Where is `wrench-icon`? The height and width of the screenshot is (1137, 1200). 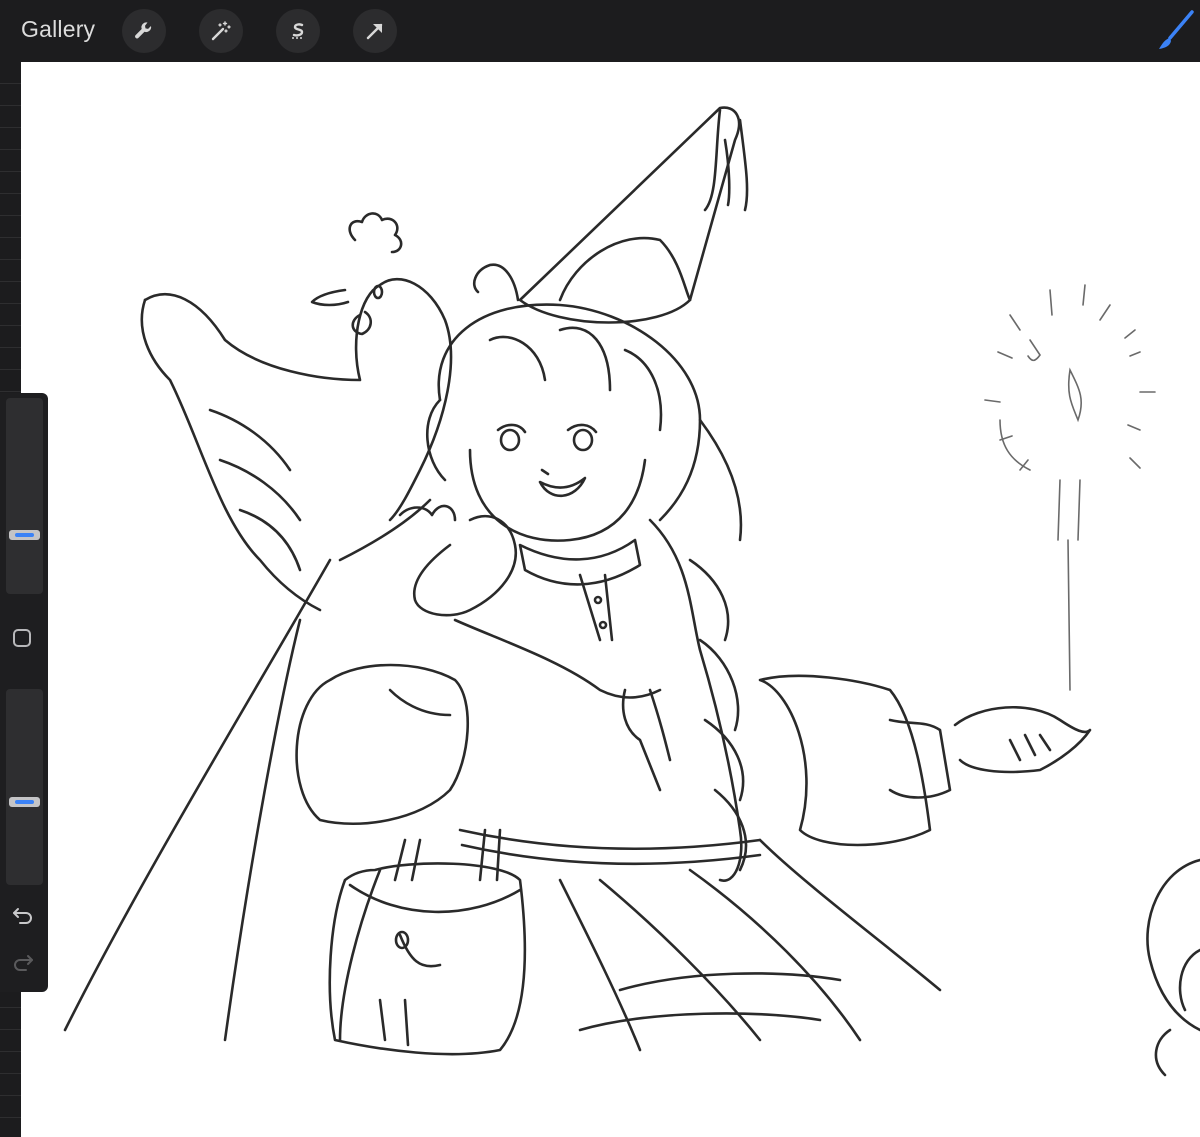
wrench-icon is located at coordinates (144, 31).